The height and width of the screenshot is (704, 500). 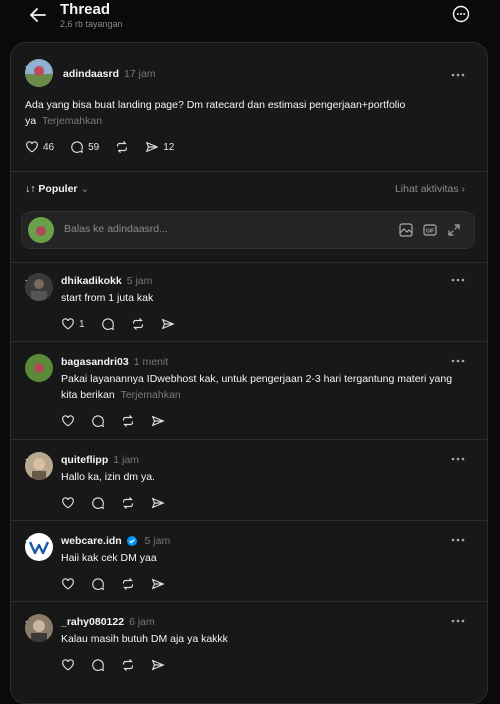 I want to click on more-options-icon, so click(x=461, y=14).